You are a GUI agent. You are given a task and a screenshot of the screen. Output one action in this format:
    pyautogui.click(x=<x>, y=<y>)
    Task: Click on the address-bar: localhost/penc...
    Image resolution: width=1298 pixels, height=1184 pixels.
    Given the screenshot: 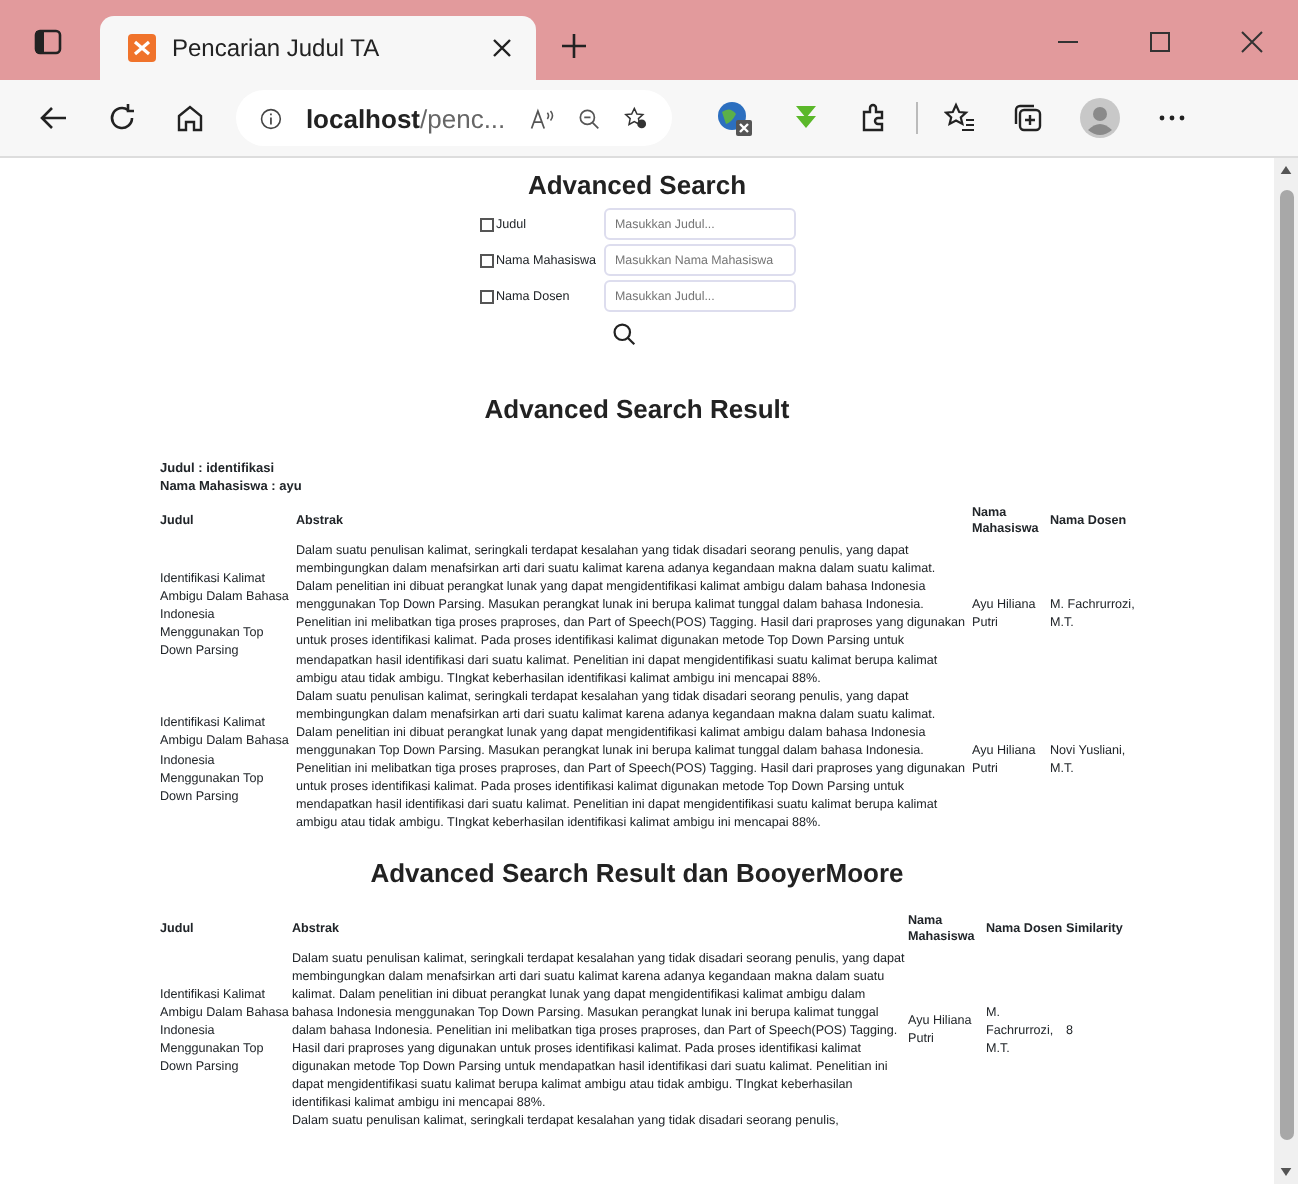 What is the action you would take?
    pyautogui.click(x=454, y=118)
    